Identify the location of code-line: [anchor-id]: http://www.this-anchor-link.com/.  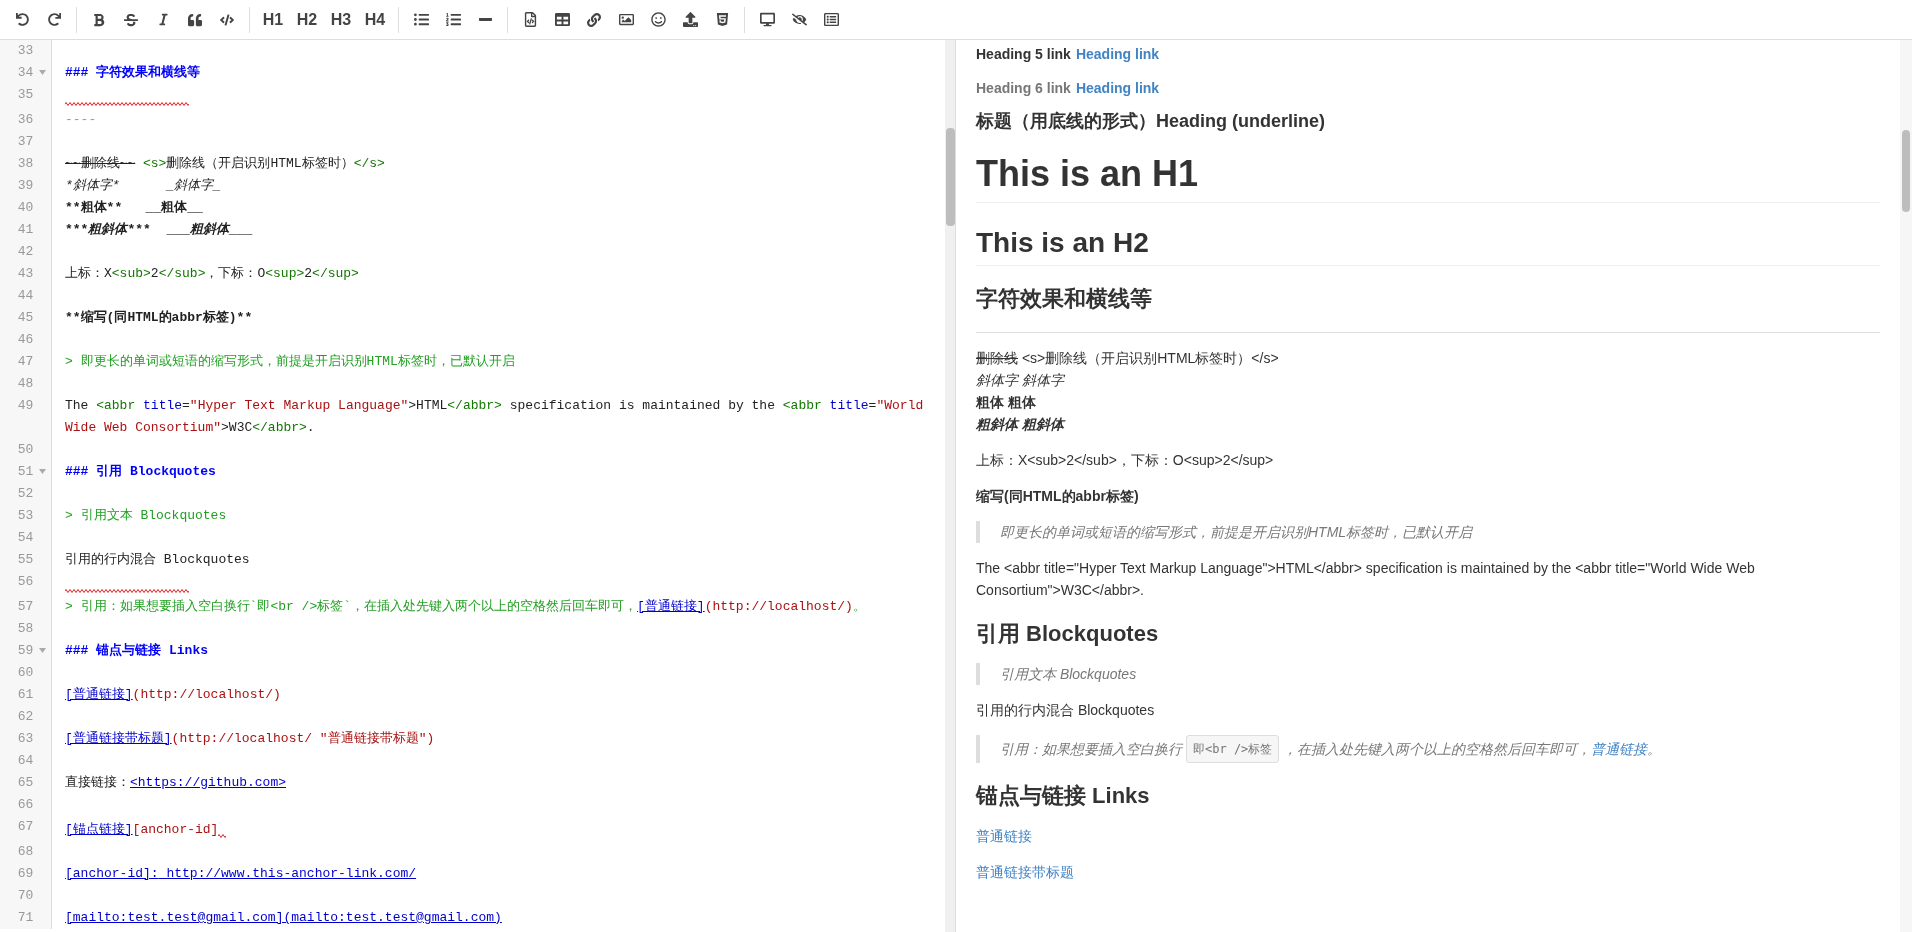
(241, 874).